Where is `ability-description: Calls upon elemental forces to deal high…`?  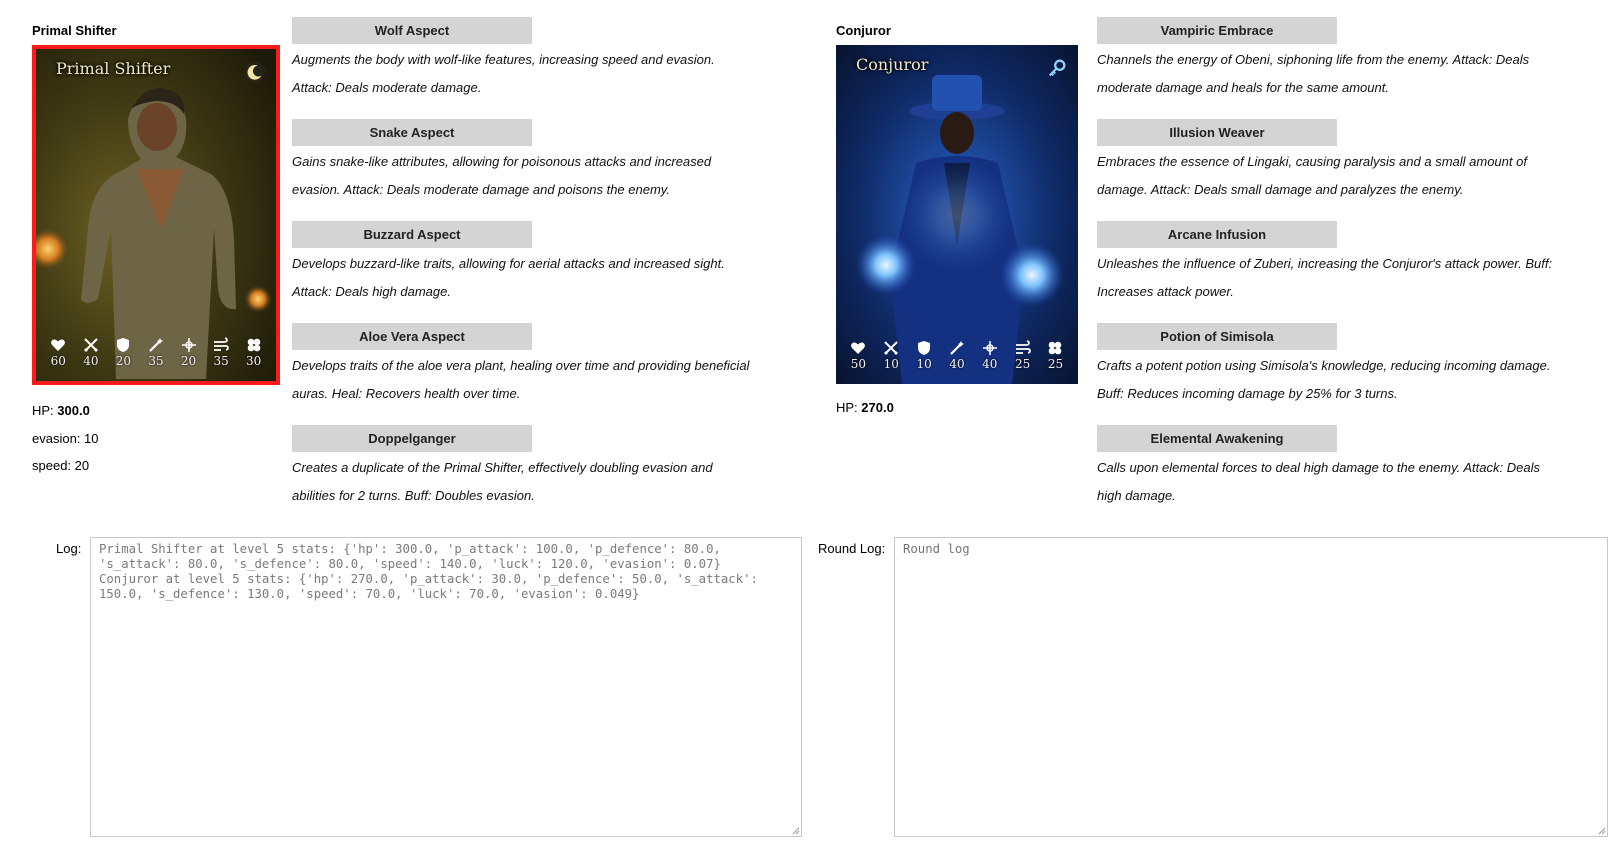 ability-description: Calls upon elemental forces to deal high… is located at coordinates (1318, 481).